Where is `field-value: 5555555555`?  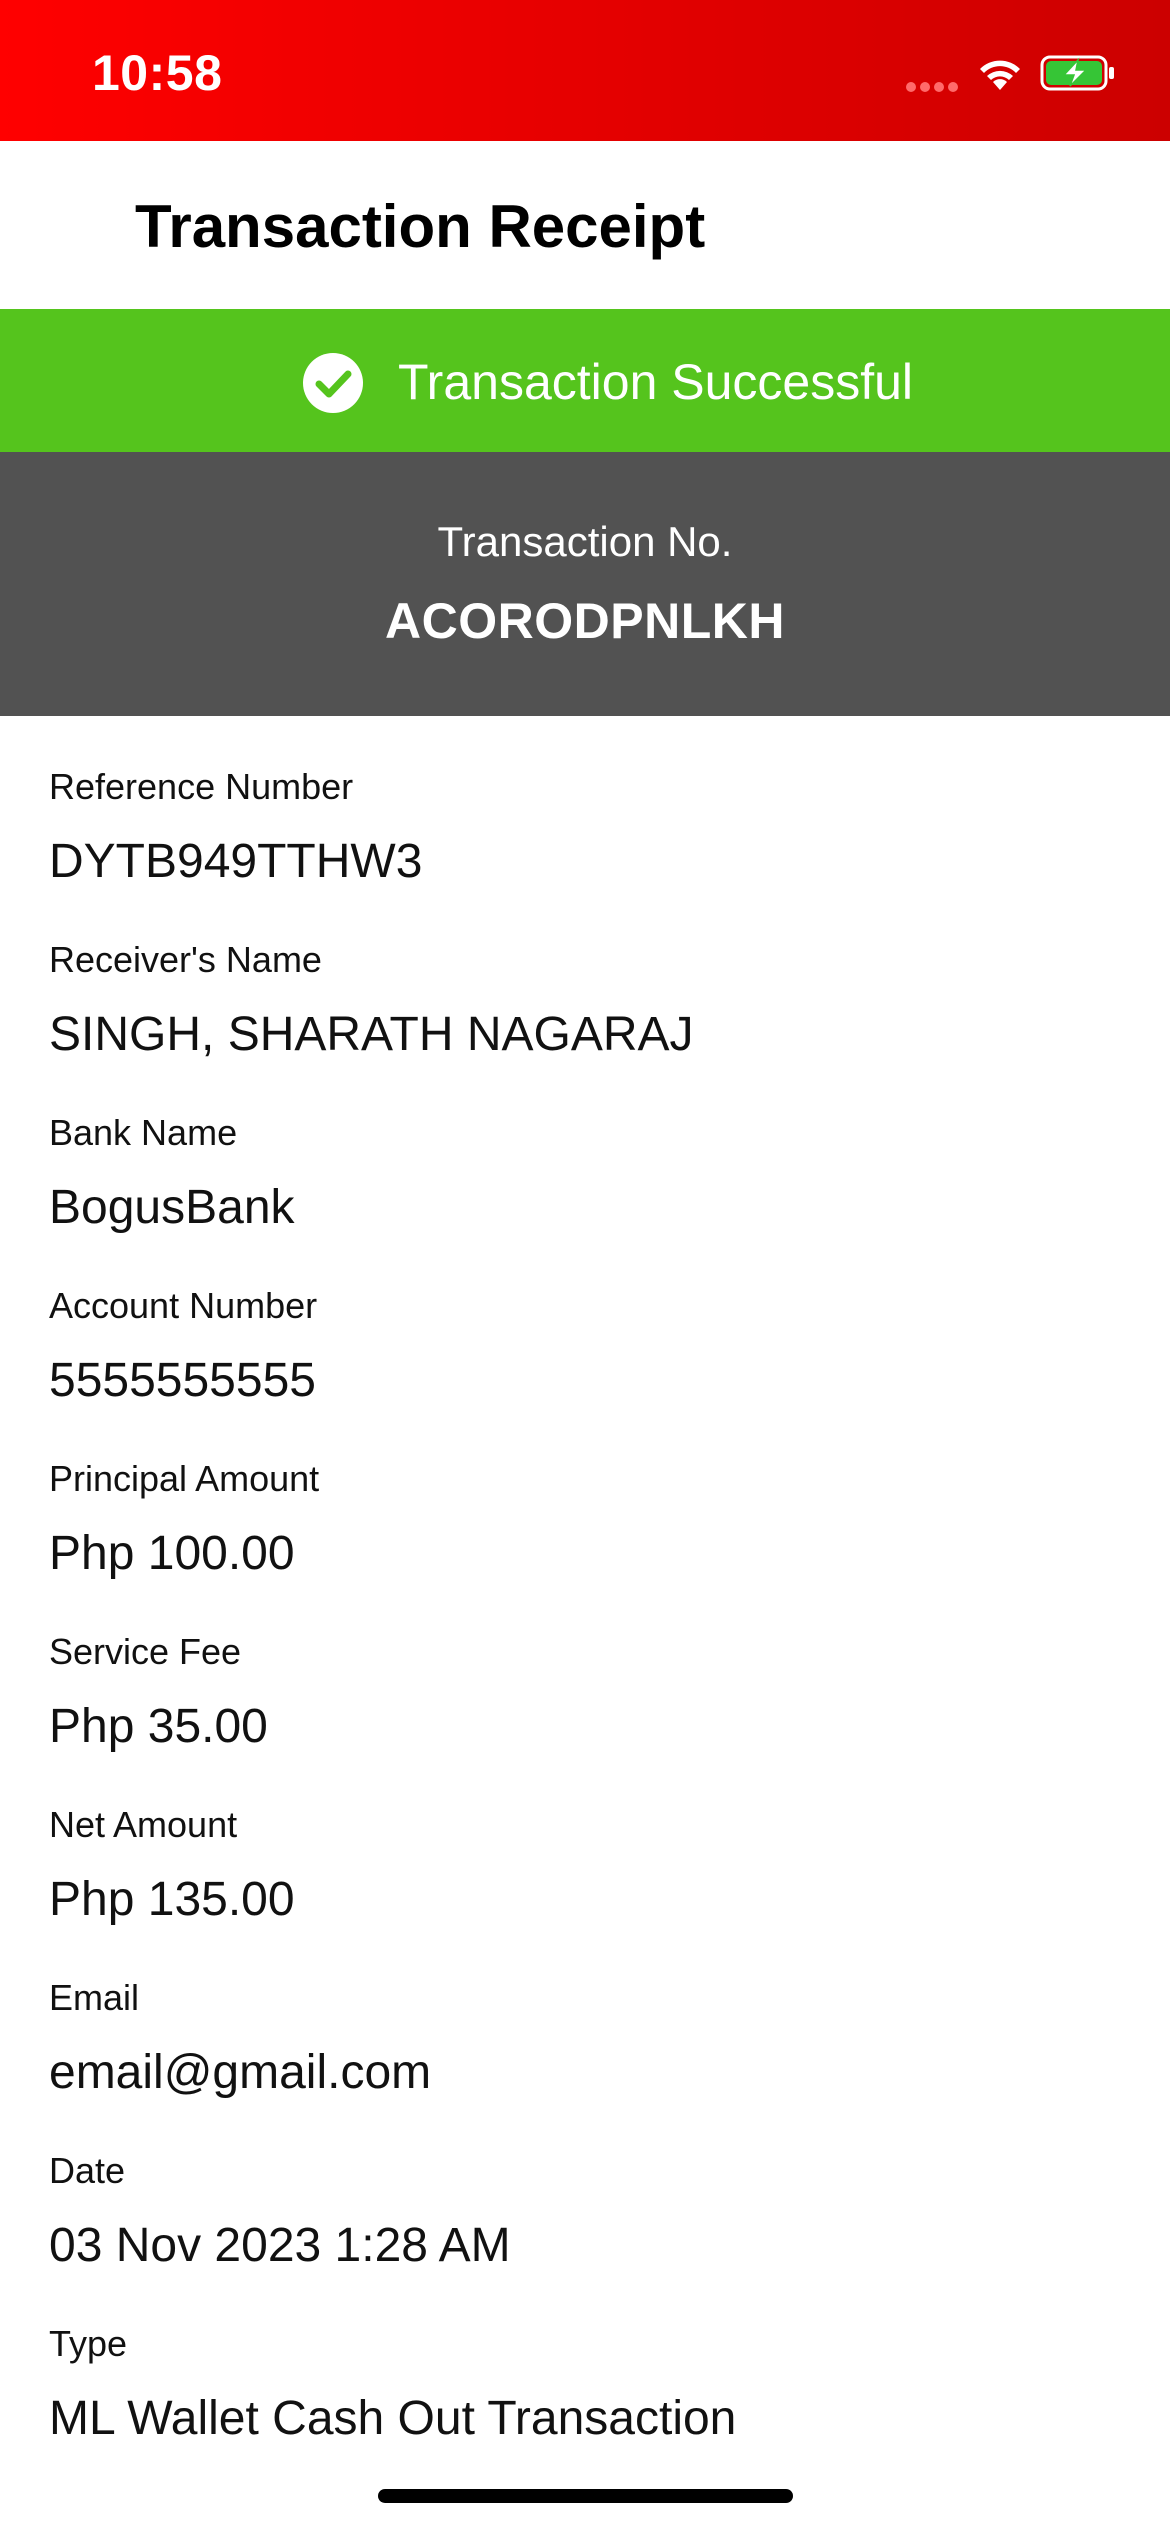 field-value: 5555555555 is located at coordinates (182, 1380).